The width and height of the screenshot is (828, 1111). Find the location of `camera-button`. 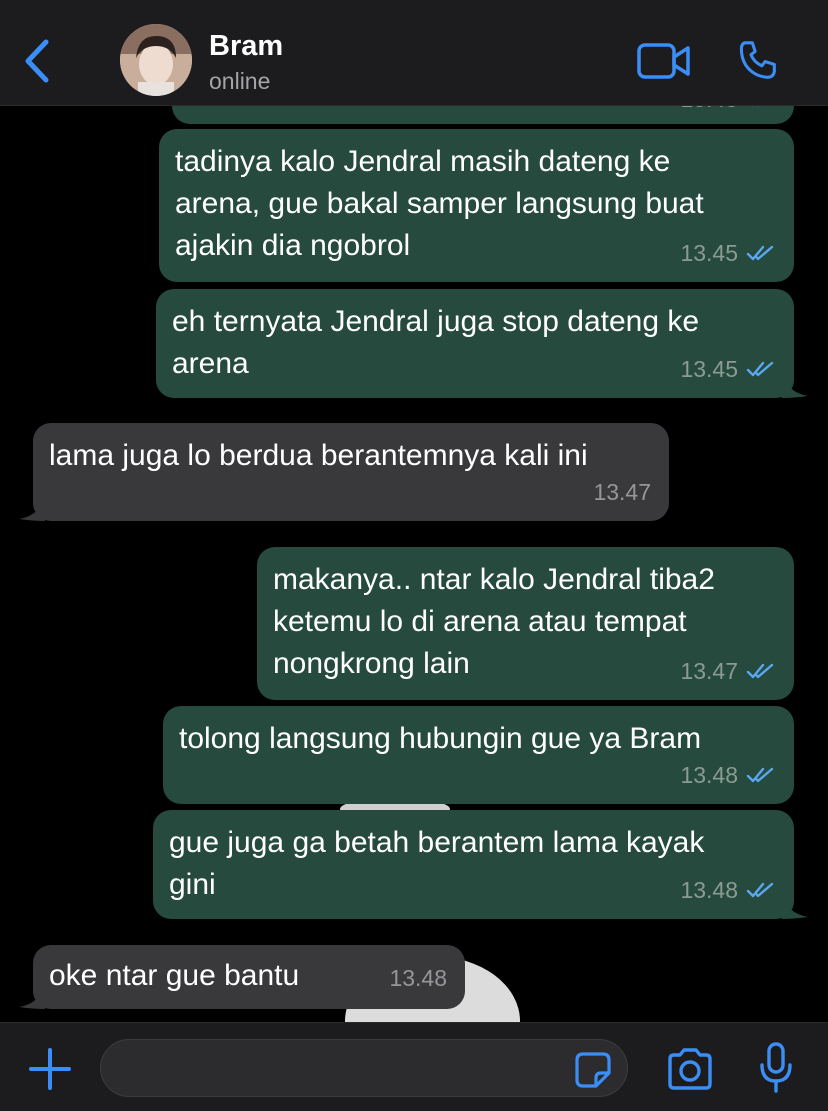

camera-button is located at coordinates (690, 1069).